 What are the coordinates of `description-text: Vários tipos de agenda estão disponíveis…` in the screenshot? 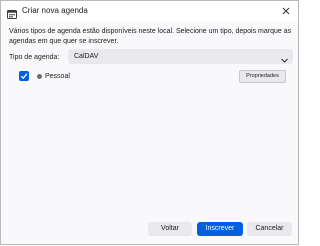 It's located at (150, 36).